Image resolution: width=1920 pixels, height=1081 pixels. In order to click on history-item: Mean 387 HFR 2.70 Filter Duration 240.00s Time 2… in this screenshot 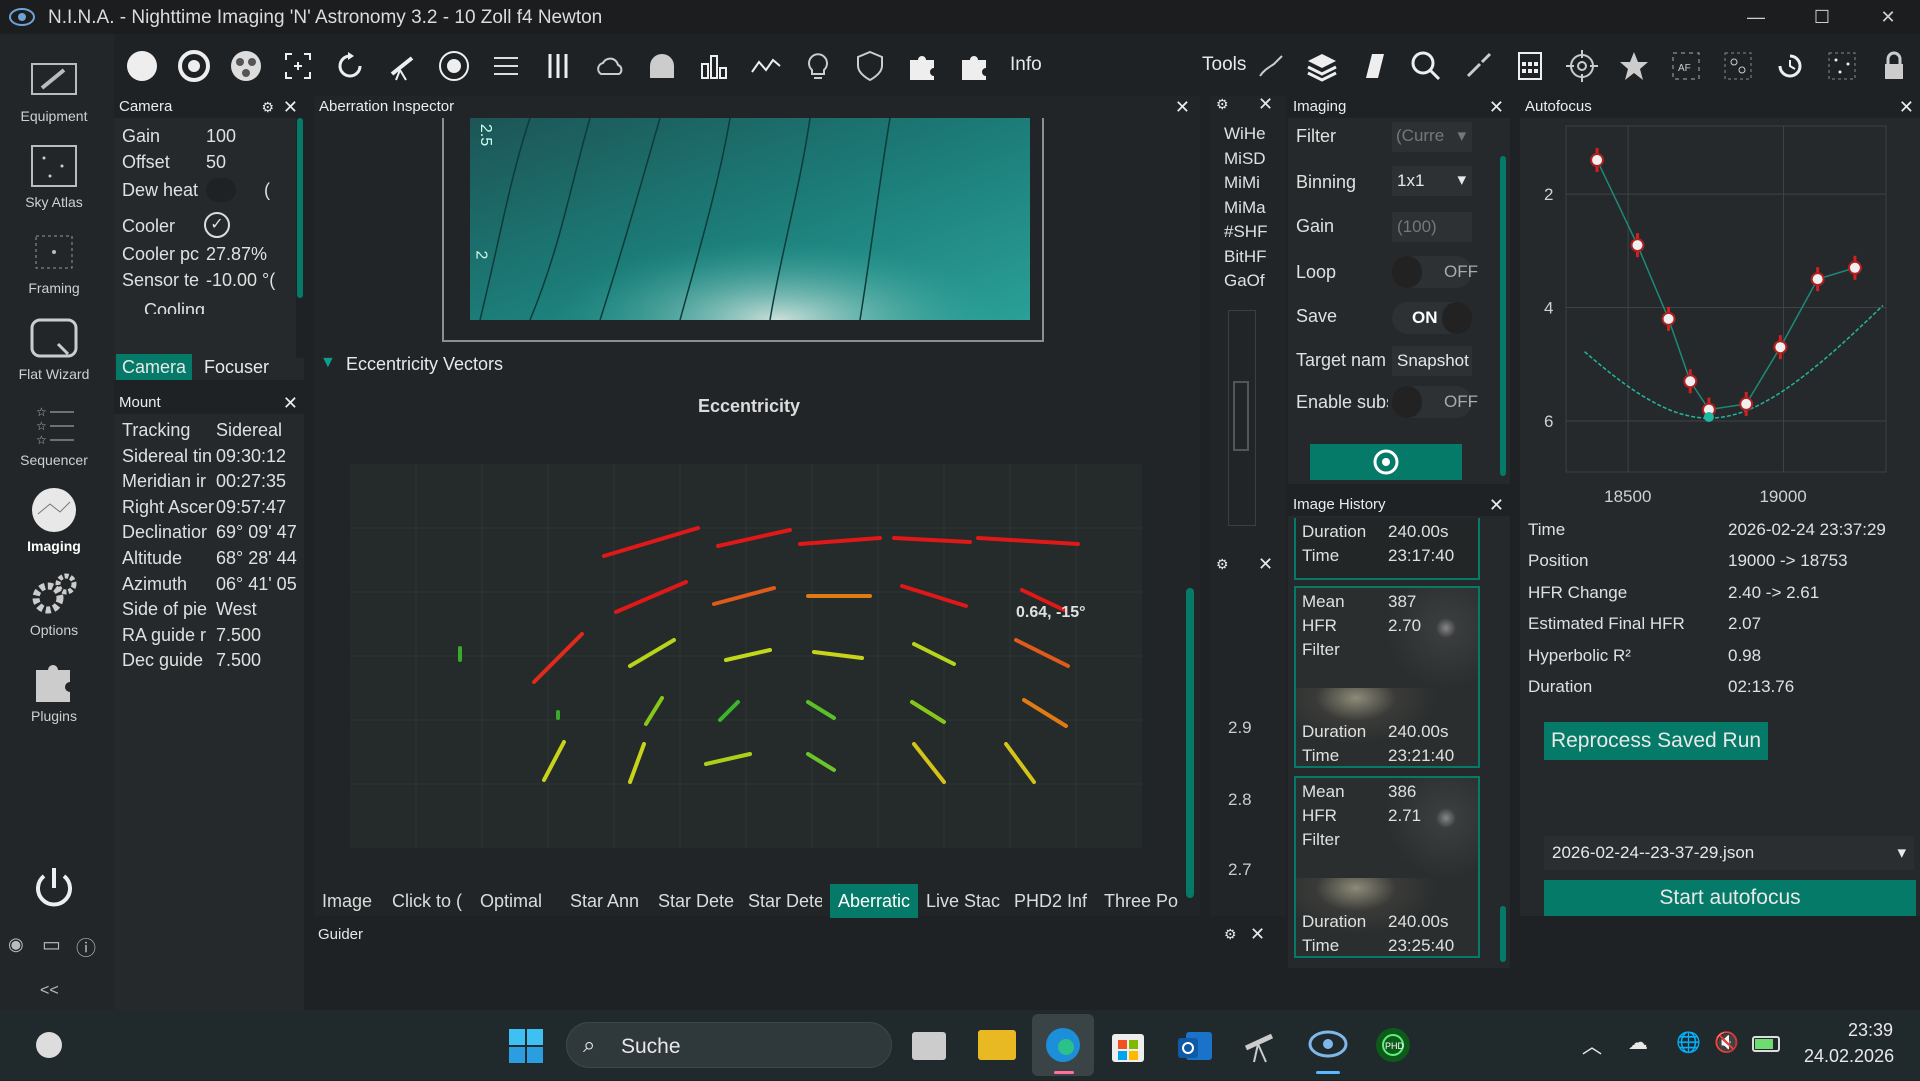, I will do `click(1387, 677)`.